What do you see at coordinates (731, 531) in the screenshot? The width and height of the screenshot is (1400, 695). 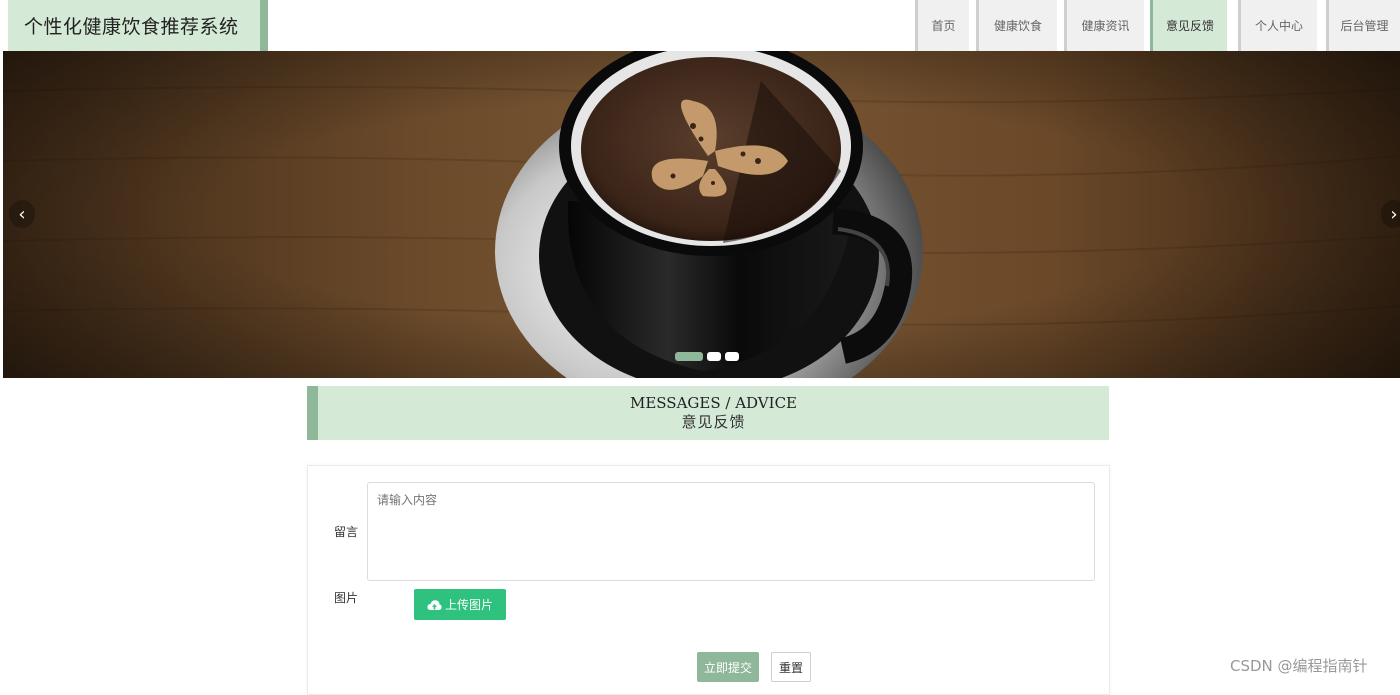 I see `message-textarea` at bounding box center [731, 531].